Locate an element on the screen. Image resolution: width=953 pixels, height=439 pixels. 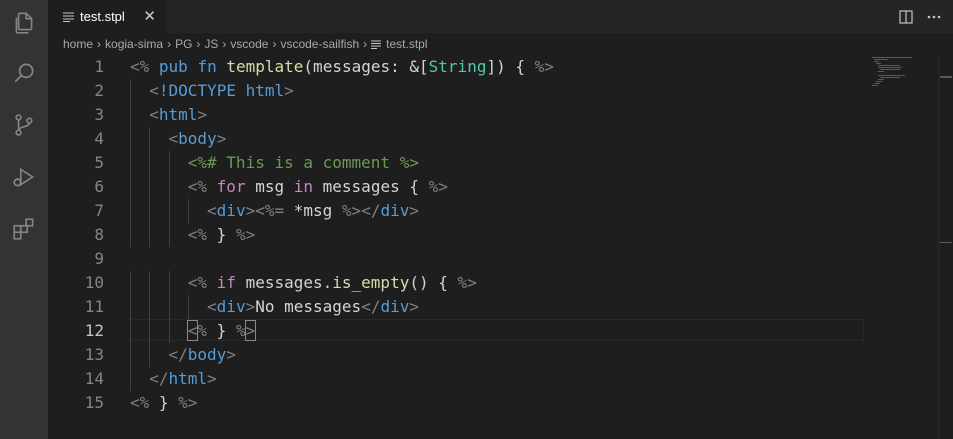
split-editor-icon is located at coordinates (906, 16).